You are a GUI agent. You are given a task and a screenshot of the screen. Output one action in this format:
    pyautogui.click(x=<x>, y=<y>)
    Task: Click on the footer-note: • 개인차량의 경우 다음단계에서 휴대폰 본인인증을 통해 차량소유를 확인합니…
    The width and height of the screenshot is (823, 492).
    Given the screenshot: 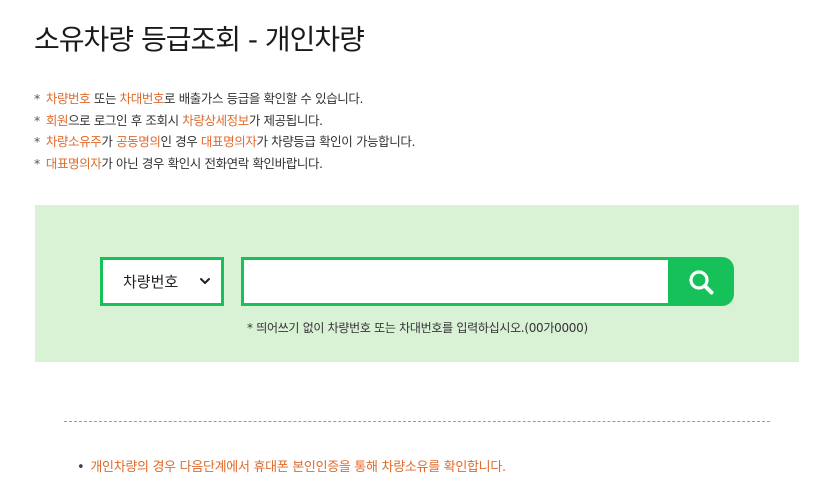 What is the action you would take?
    pyautogui.click(x=291, y=465)
    